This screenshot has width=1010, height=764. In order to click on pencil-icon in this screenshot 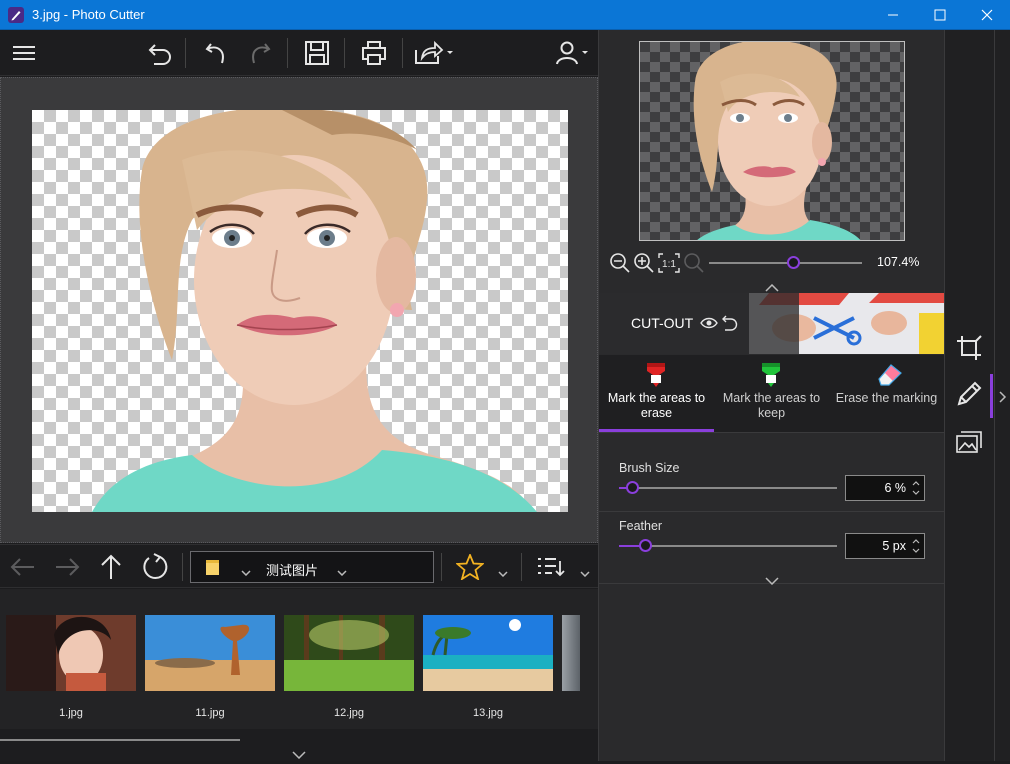, I will do `click(969, 396)`.